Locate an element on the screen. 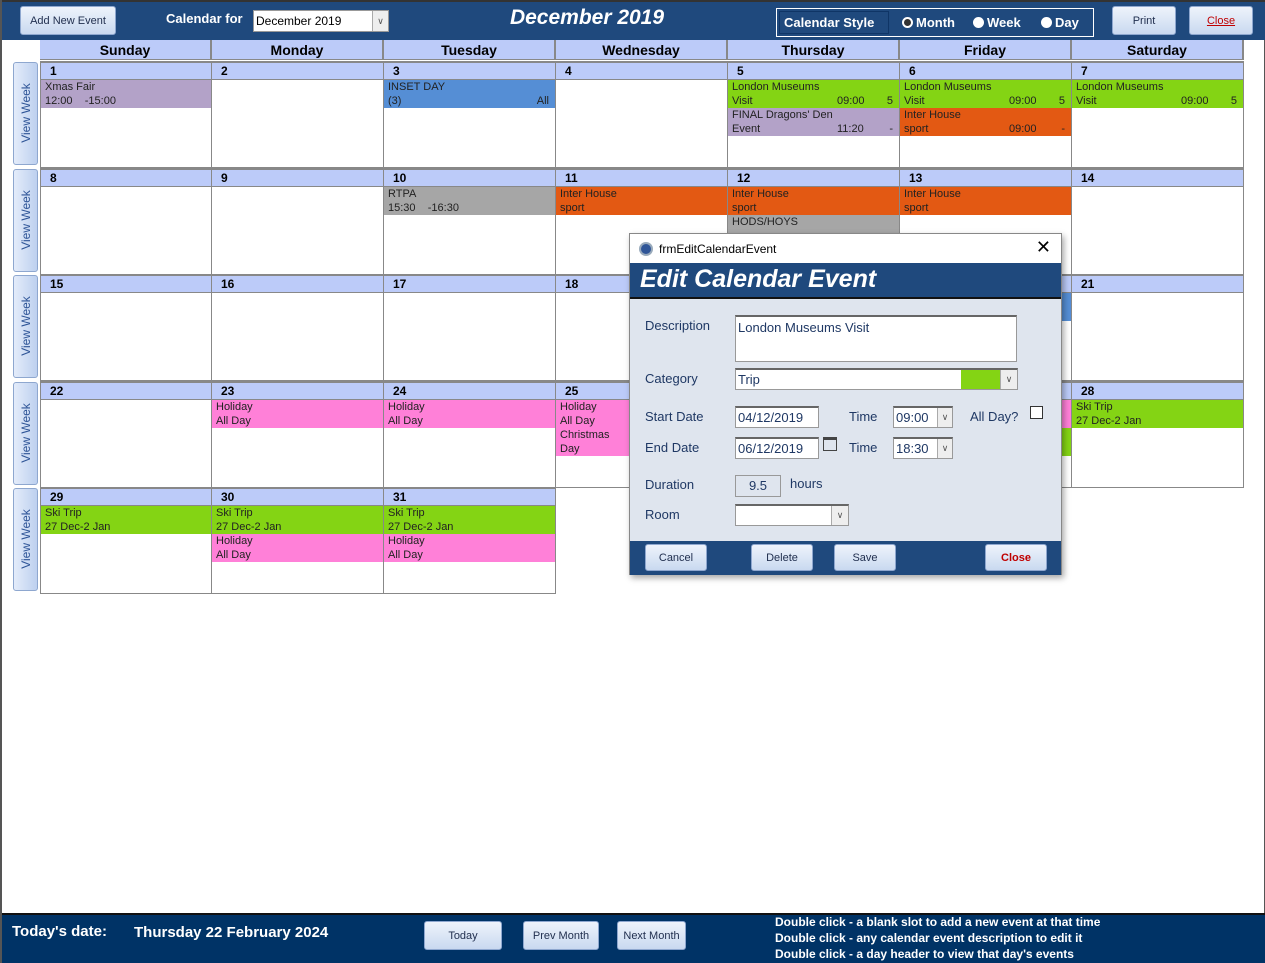 The width and height of the screenshot is (1265, 963). calendar-picker-icon is located at coordinates (830, 444).